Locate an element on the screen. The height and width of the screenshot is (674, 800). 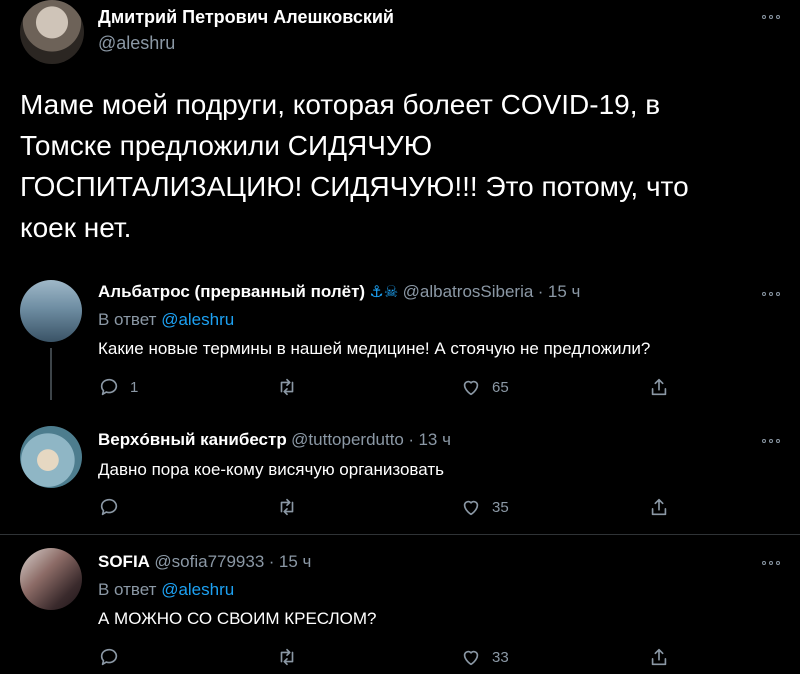
reply-header: SOFIA @sofia779933 · 15 ч is located at coordinates (204, 562).